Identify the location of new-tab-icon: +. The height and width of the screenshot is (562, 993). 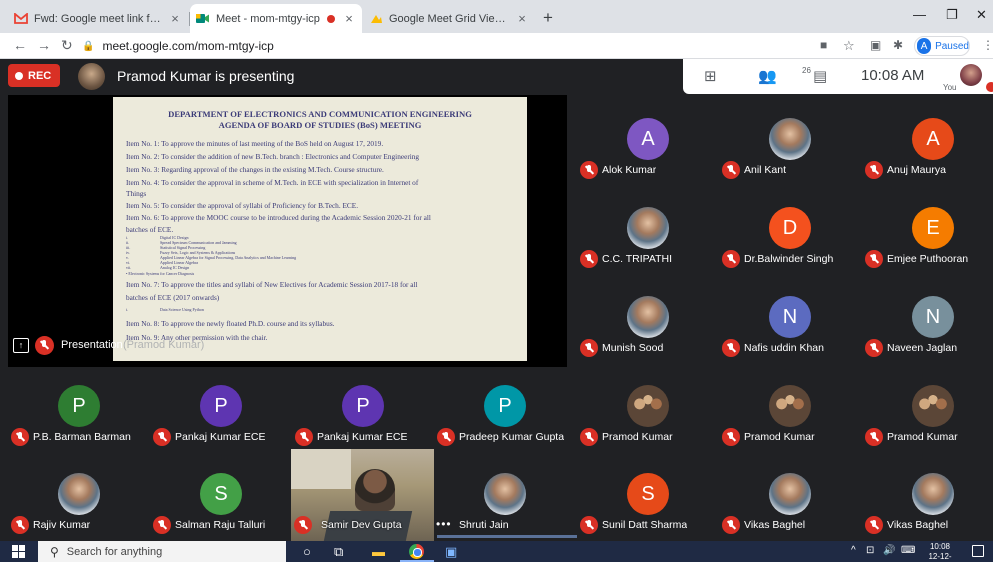
(548, 18).